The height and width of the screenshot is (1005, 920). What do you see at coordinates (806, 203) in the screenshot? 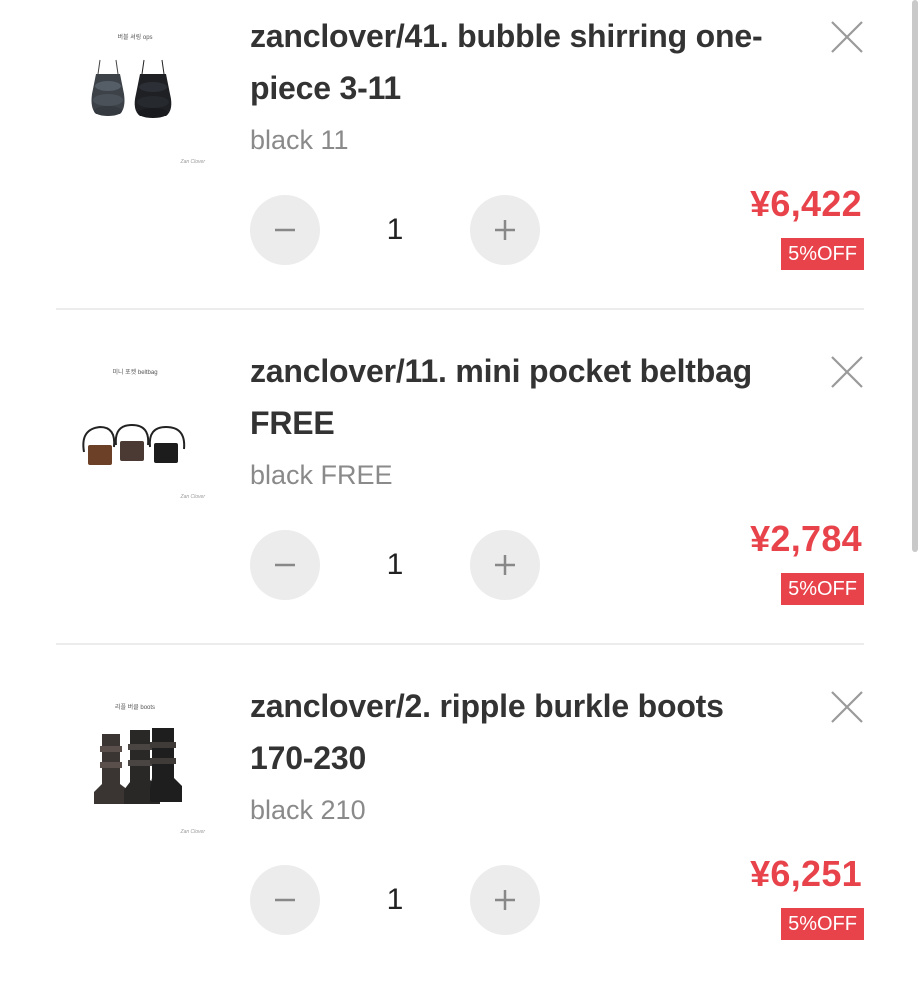
I see `item-price: ¥6,422` at bounding box center [806, 203].